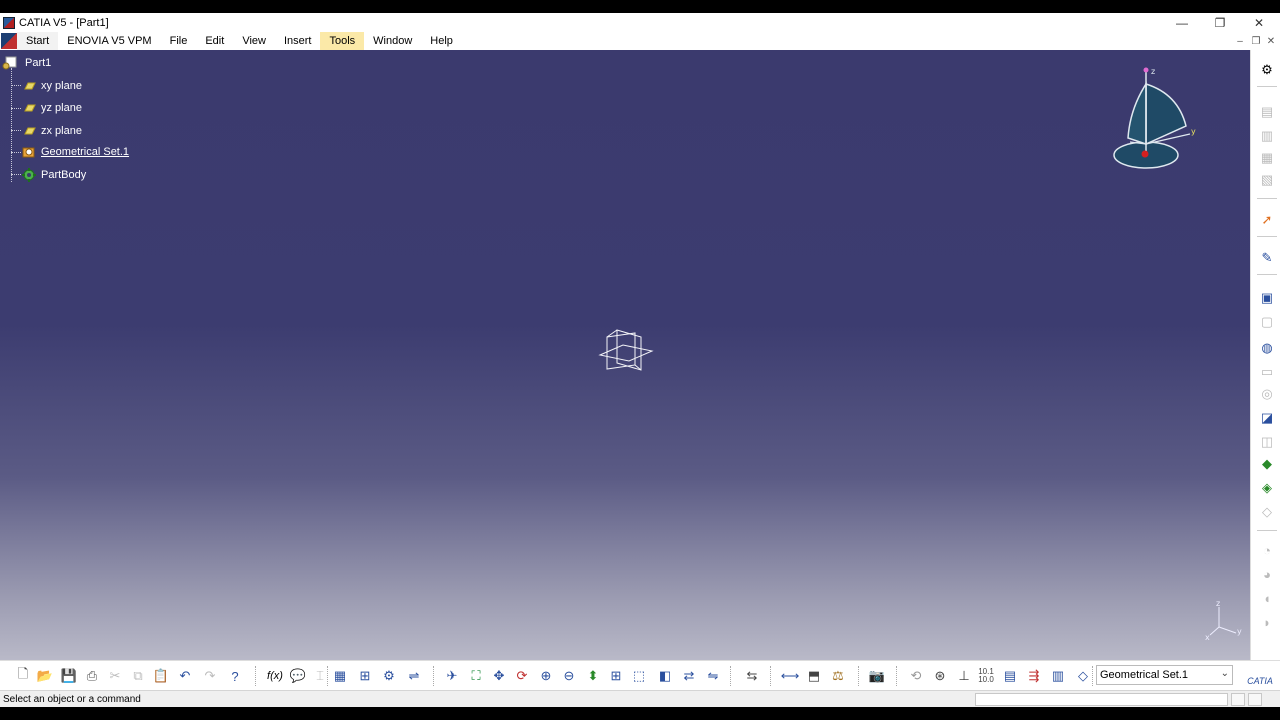 The height and width of the screenshot is (720, 1280). I want to click on rib-icon: ◪, so click(1267, 418).